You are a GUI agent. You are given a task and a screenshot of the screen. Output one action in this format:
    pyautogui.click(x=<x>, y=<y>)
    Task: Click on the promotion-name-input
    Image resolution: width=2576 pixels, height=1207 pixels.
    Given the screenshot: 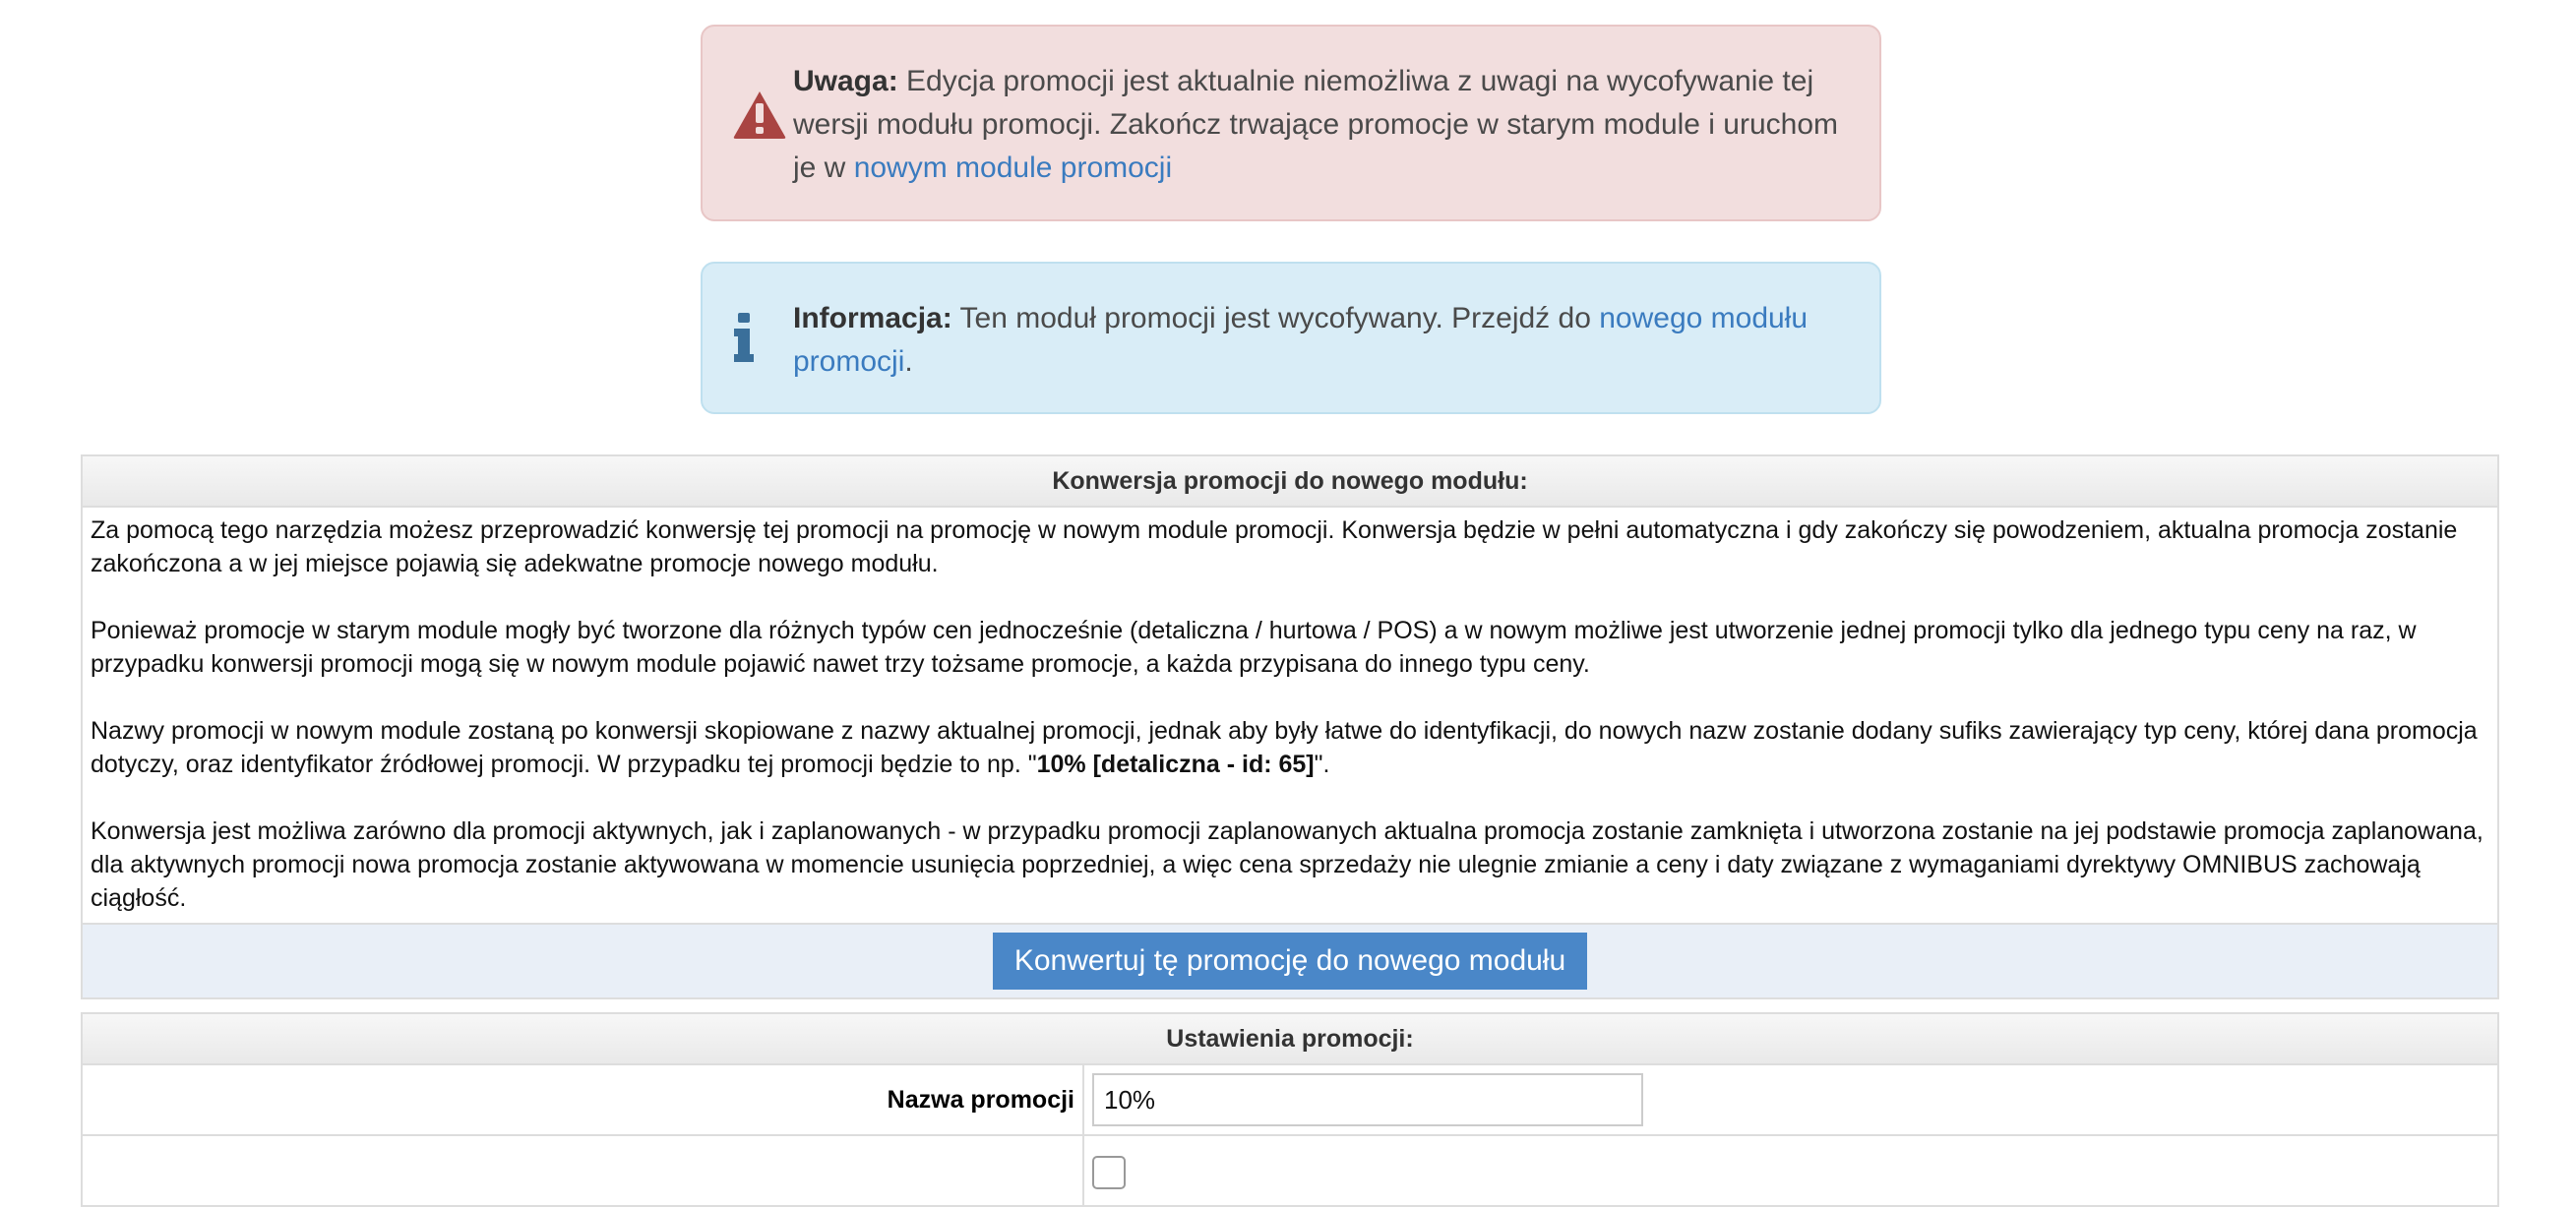 What is the action you would take?
    pyautogui.click(x=1367, y=1099)
    